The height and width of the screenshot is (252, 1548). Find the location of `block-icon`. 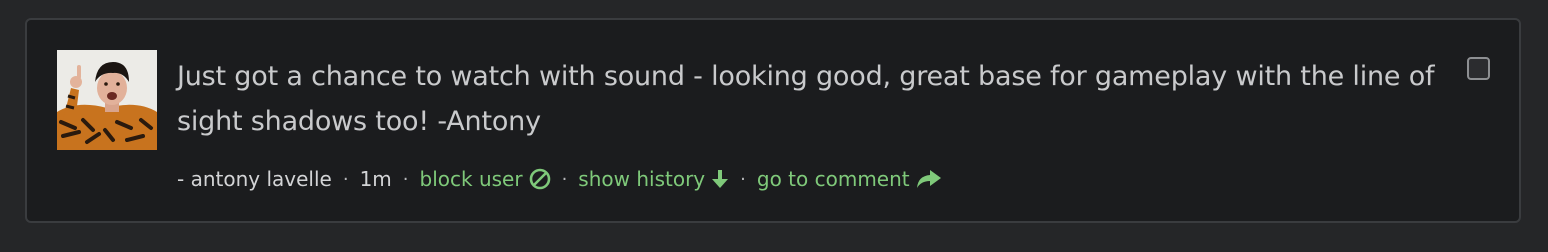

block-icon is located at coordinates (539, 179).